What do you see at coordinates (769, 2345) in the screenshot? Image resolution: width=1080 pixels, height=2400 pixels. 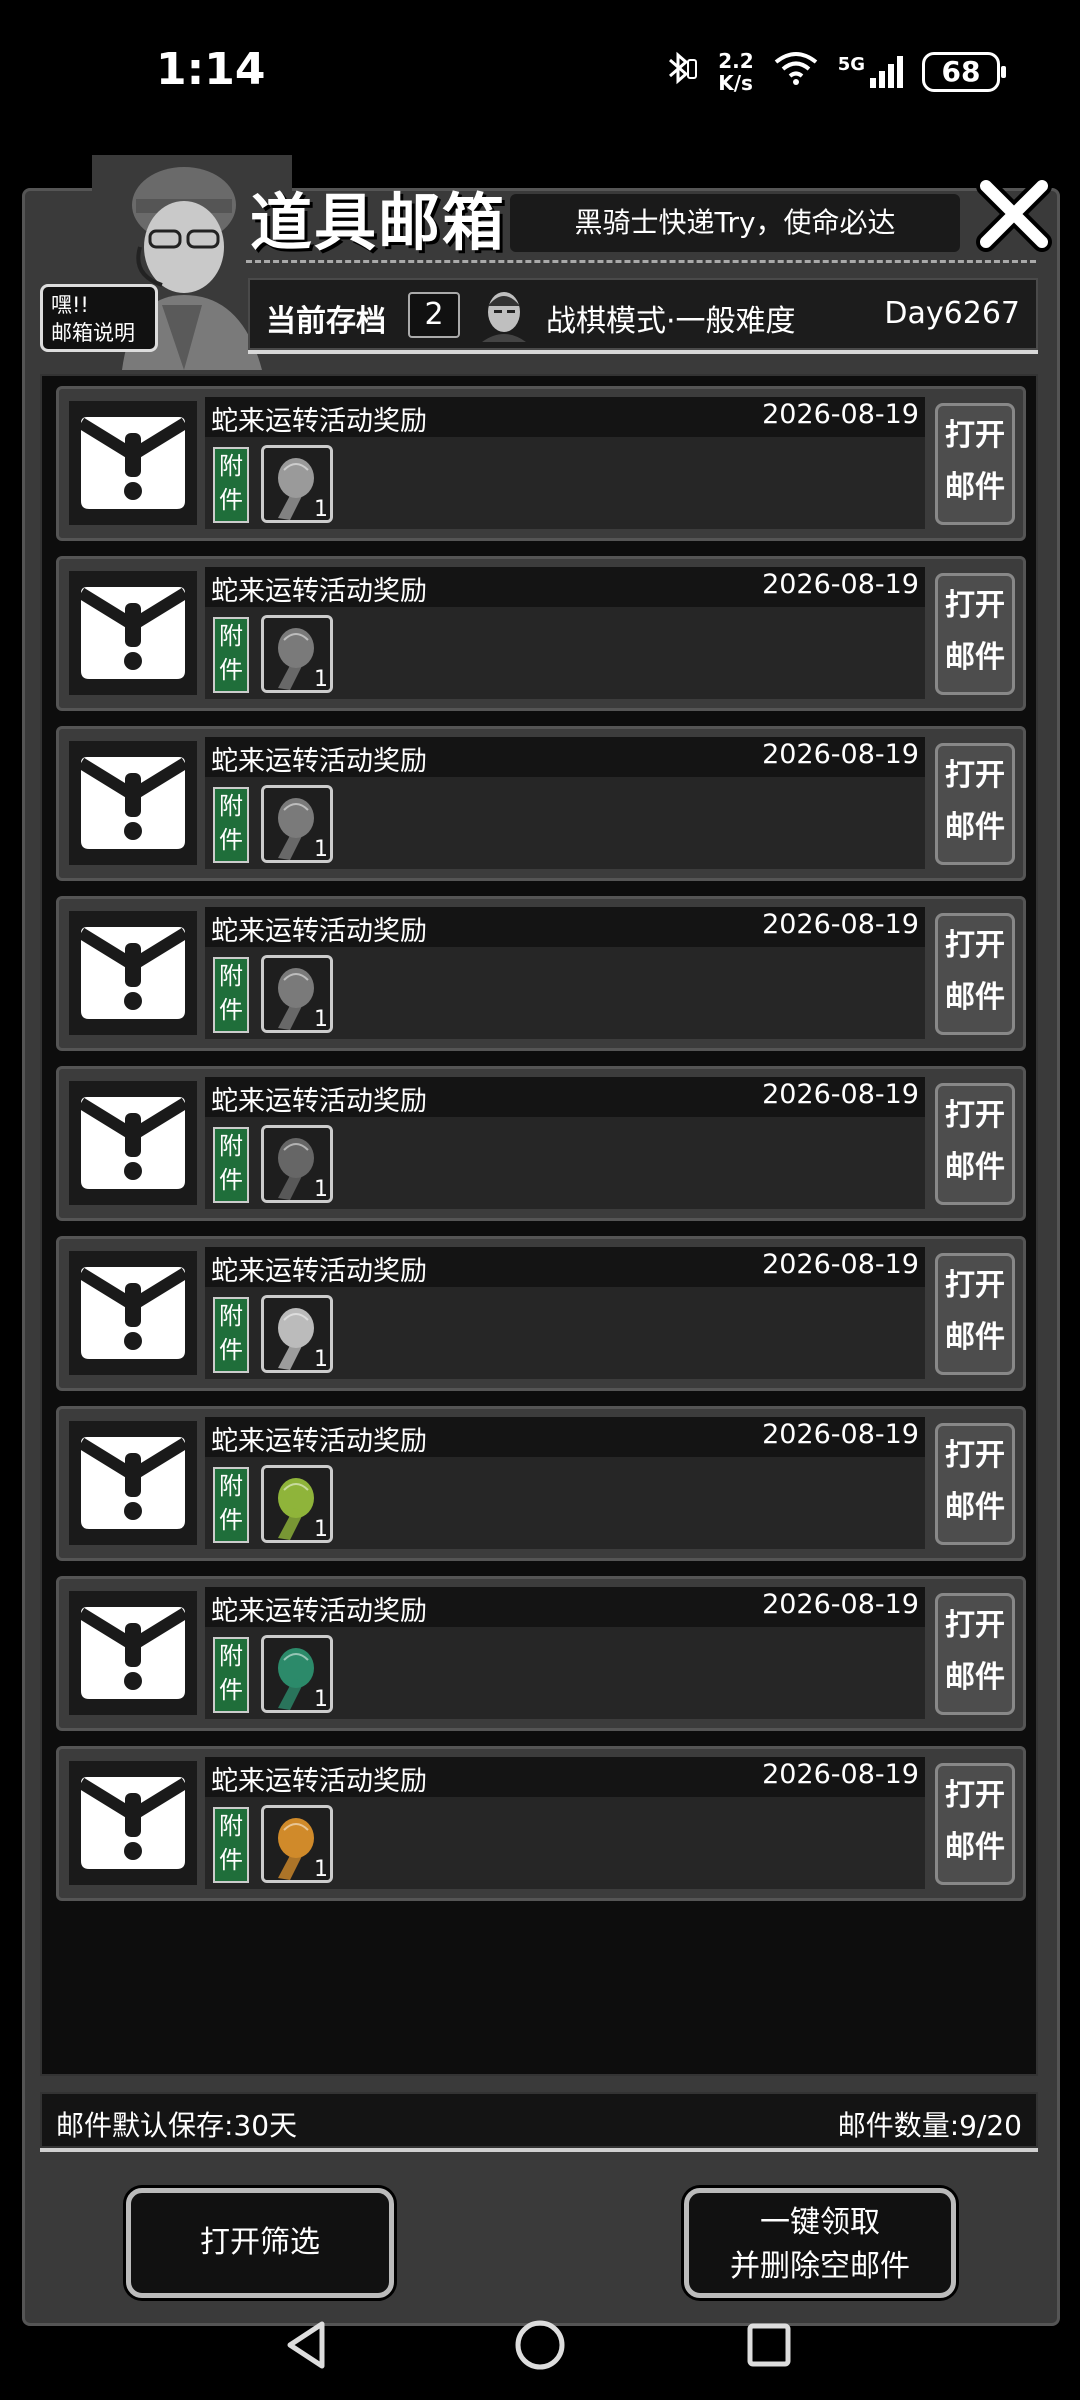 I see `recents-nav-button` at bounding box center [769, 2345].